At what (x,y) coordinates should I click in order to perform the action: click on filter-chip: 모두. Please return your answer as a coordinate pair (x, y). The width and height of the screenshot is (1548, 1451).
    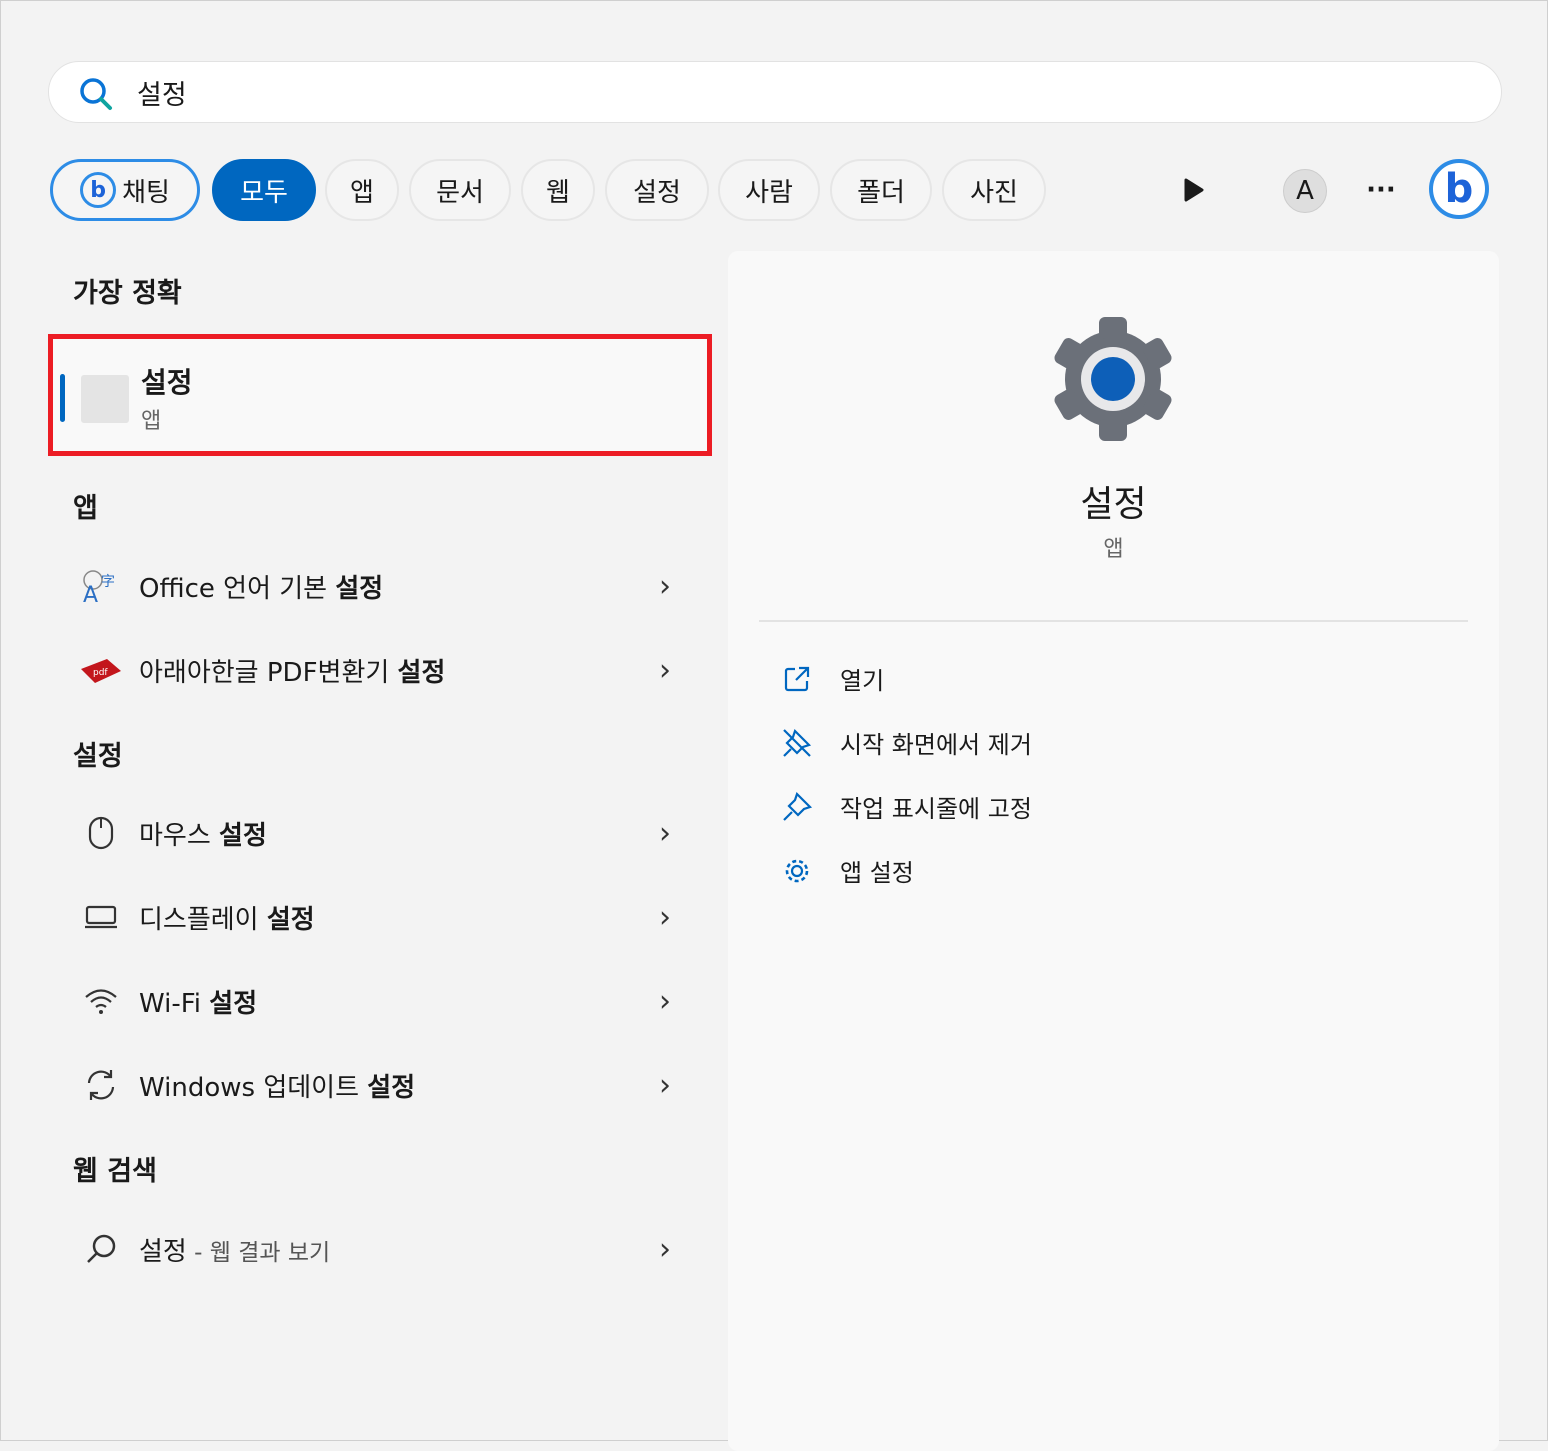
    Looking at the image, I should click on (264, 190).